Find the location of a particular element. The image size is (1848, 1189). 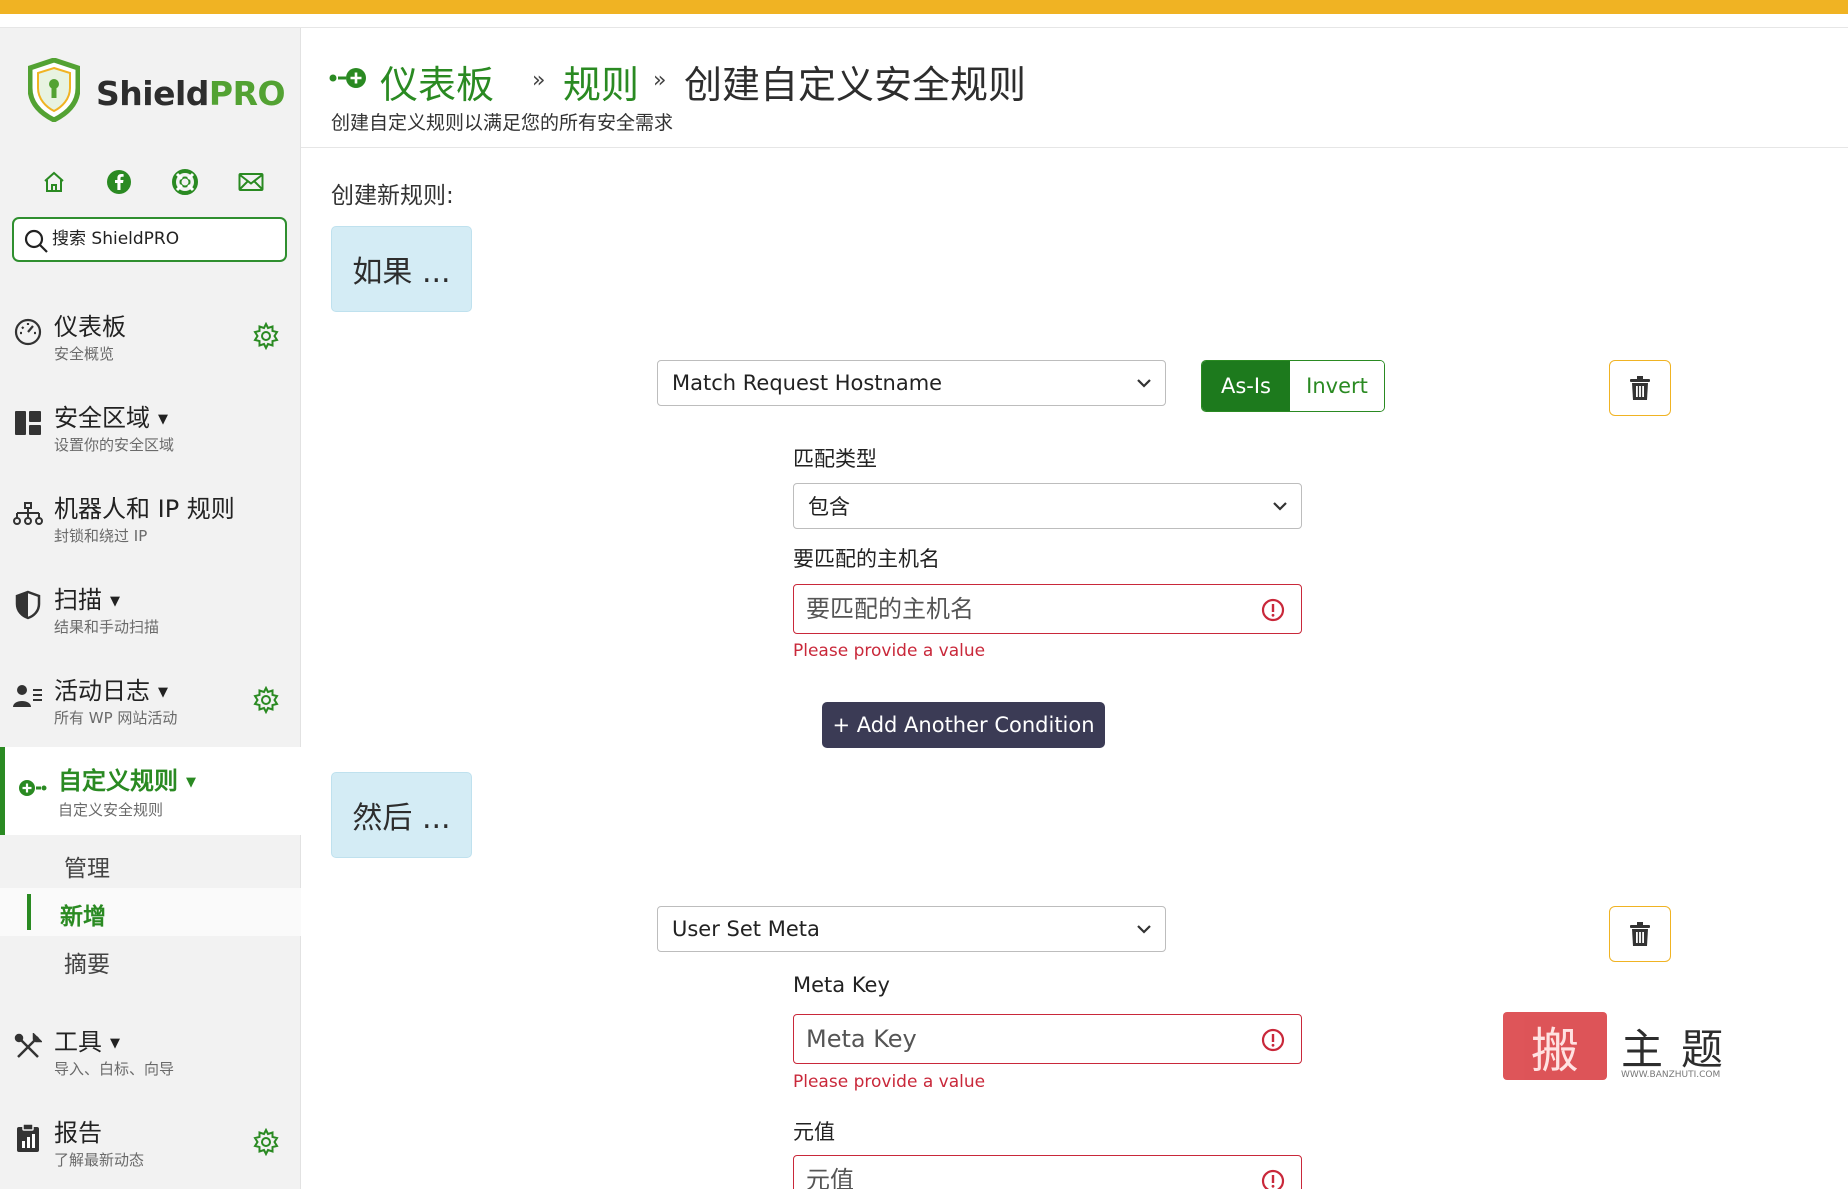

nav-subtitle: 所有 WP 网站活动 is located at coordinates (116, 718).